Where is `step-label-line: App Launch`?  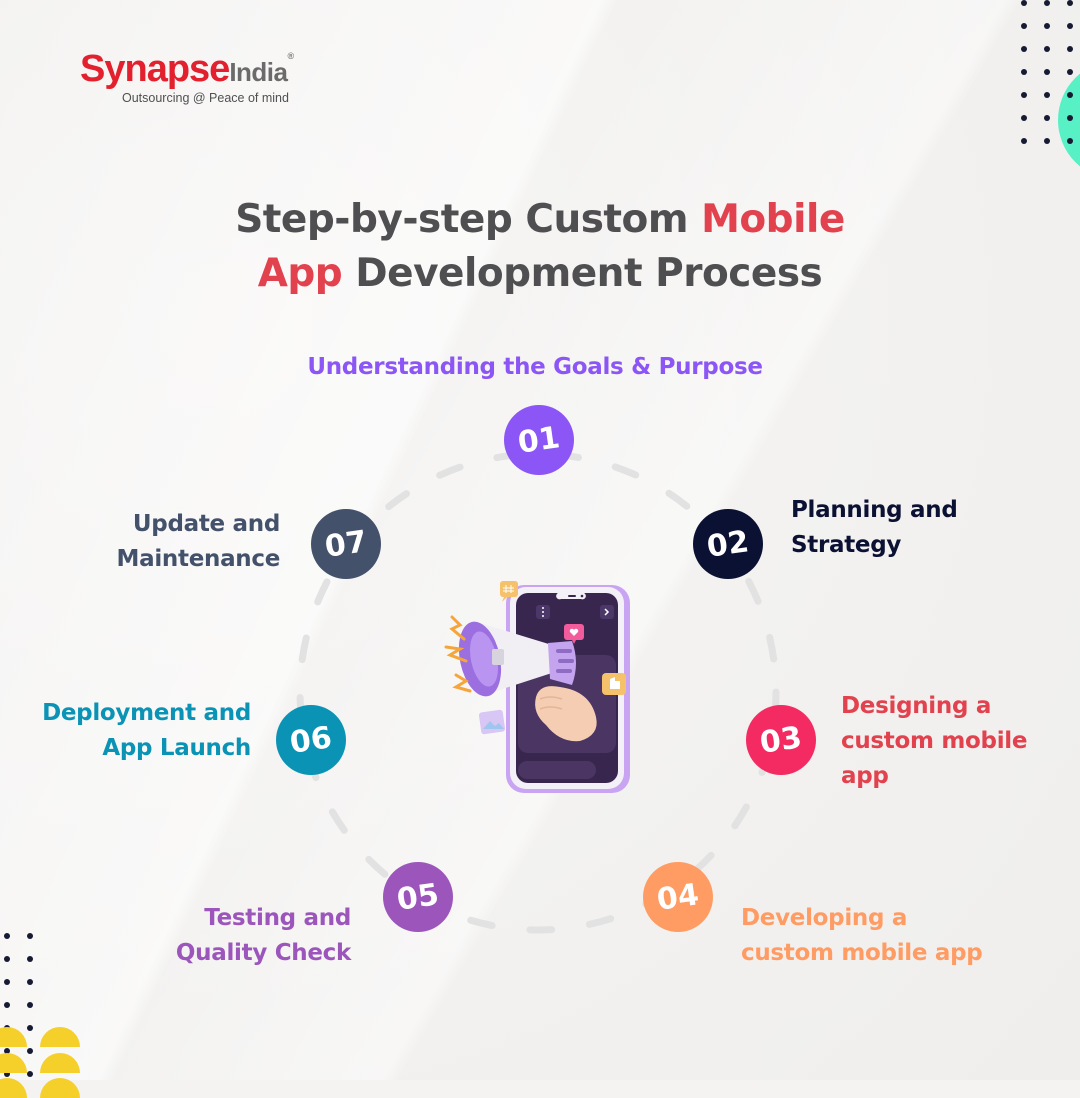
step-label-line: App Launch is located at coordinates (176, 748).